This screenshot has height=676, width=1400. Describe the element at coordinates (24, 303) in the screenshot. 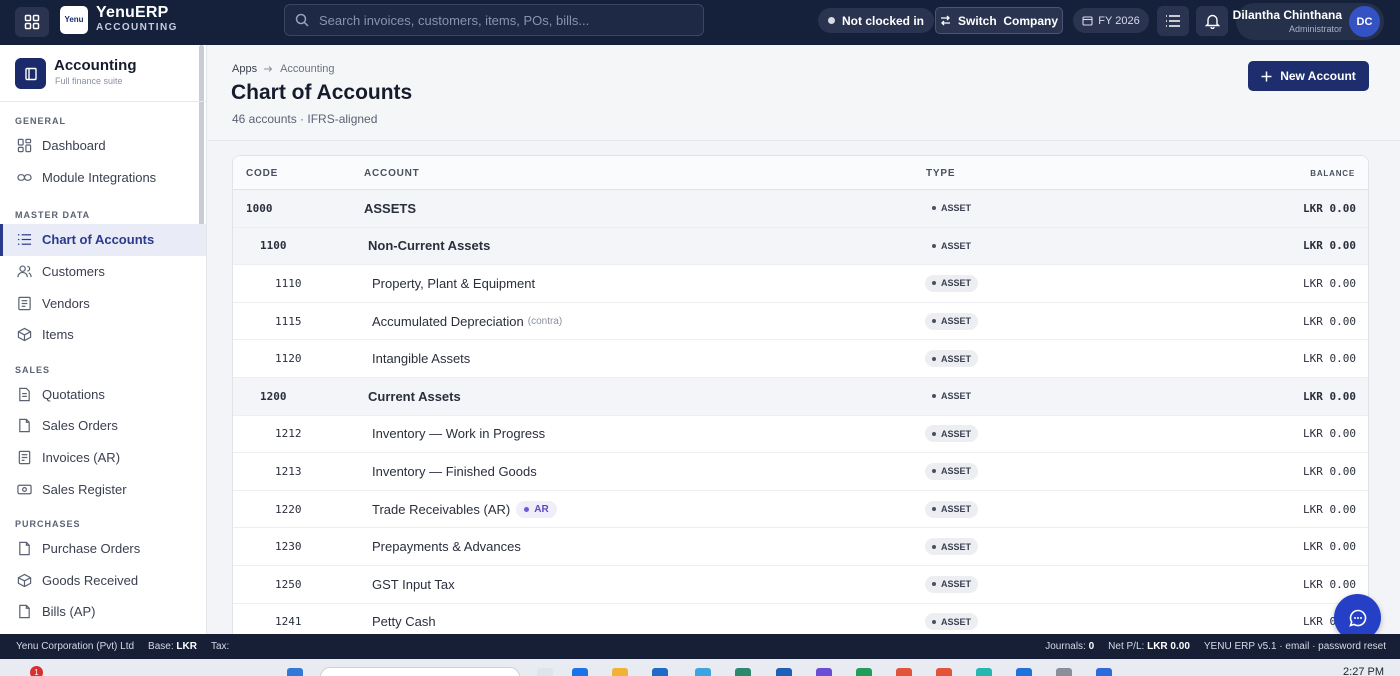

I see `vendor-icon` at that location.